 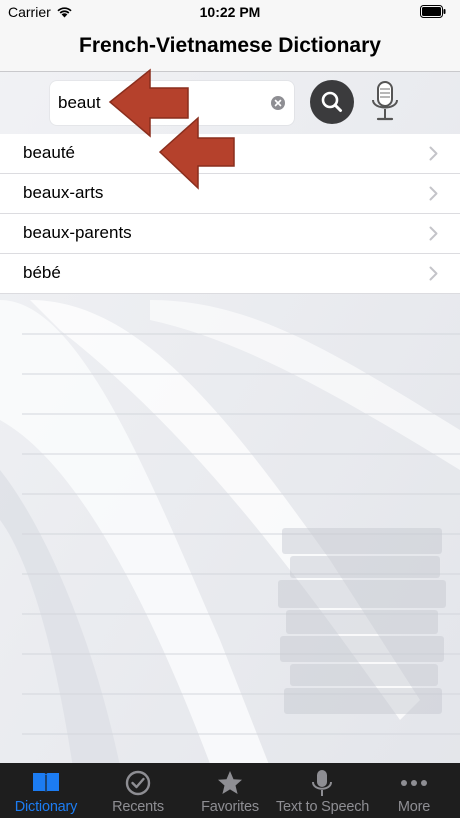 I want to click on tab-label: More, so click(x=414, y=807).